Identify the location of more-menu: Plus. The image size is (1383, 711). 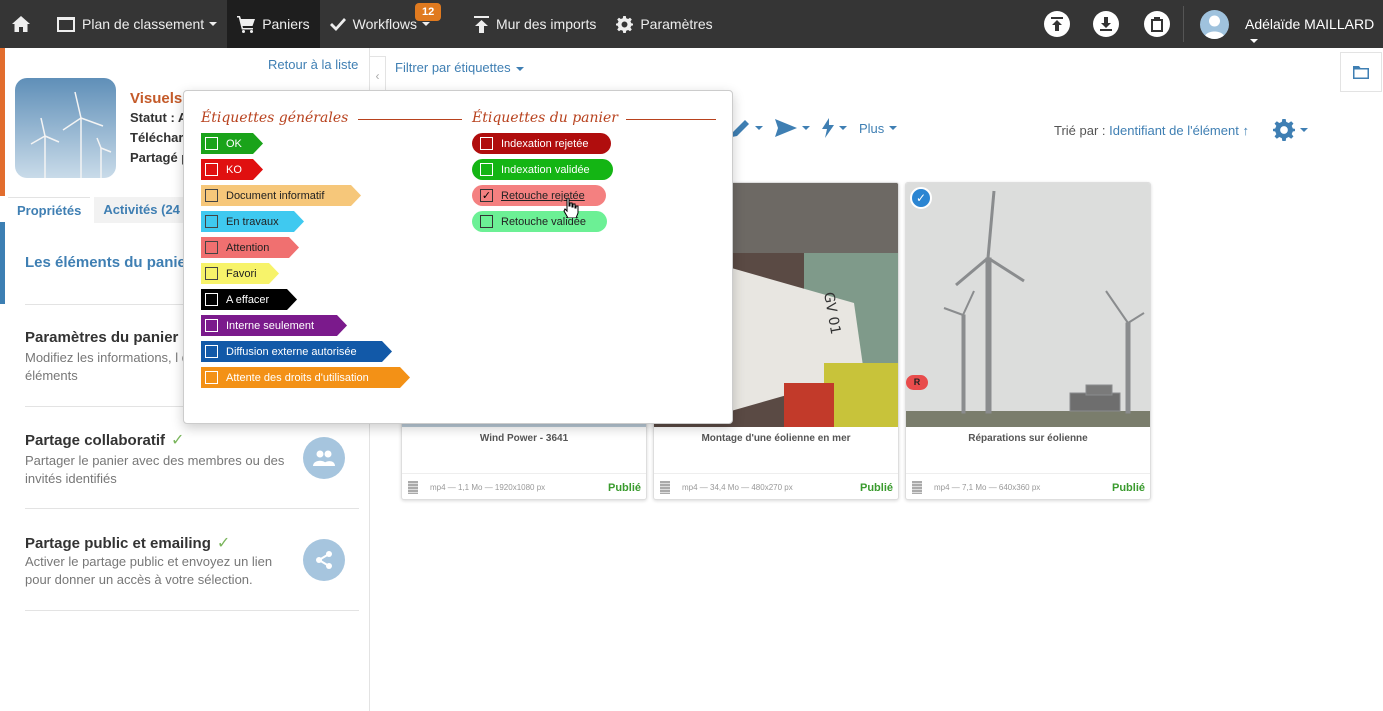
(878, 128).